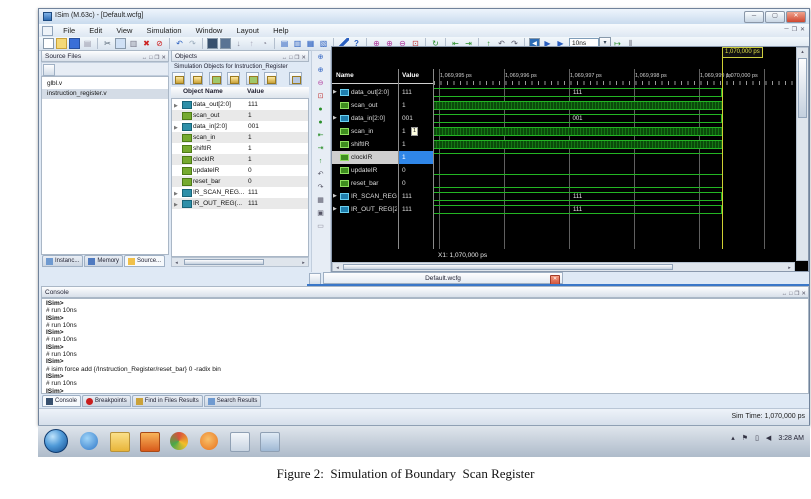 The height and width of the screenshot is (499, 811). I want to click on scroll-up-icon: ▴, so click(802, 52).